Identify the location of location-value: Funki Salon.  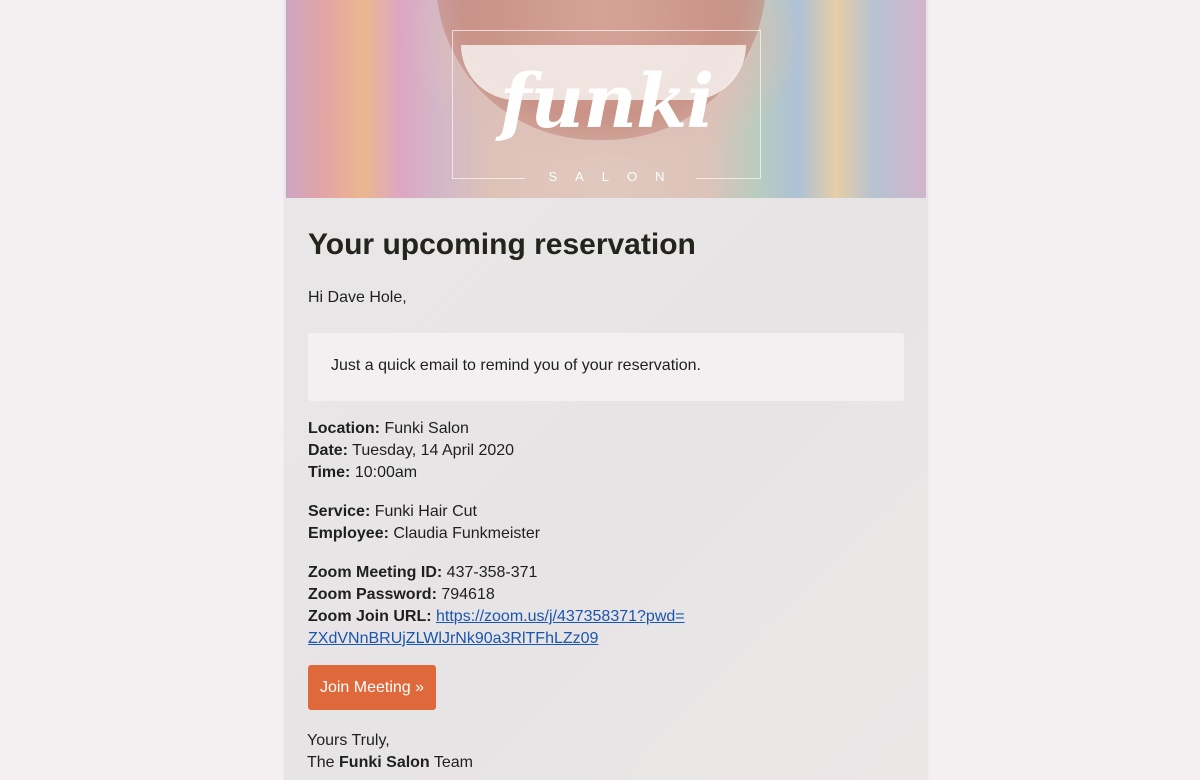
(426, 428).